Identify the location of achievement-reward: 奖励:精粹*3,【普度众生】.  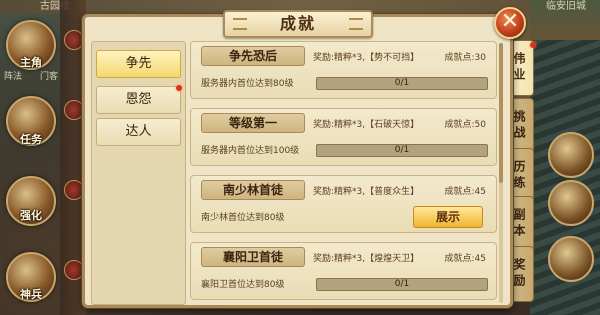
(366, 192).